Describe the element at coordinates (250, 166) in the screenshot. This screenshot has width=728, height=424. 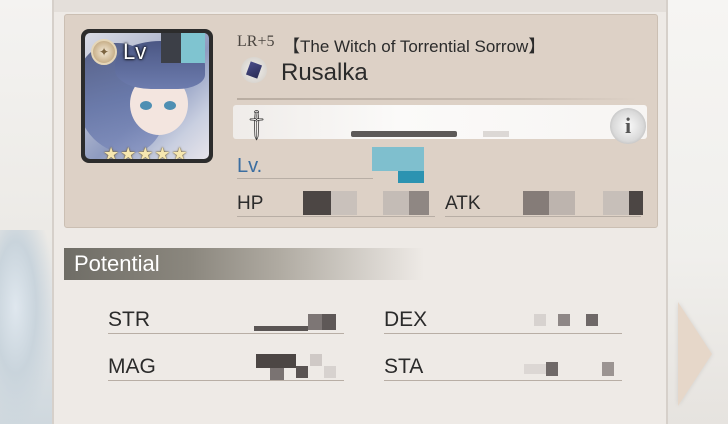
I see `level-label: Lv.` at that location.